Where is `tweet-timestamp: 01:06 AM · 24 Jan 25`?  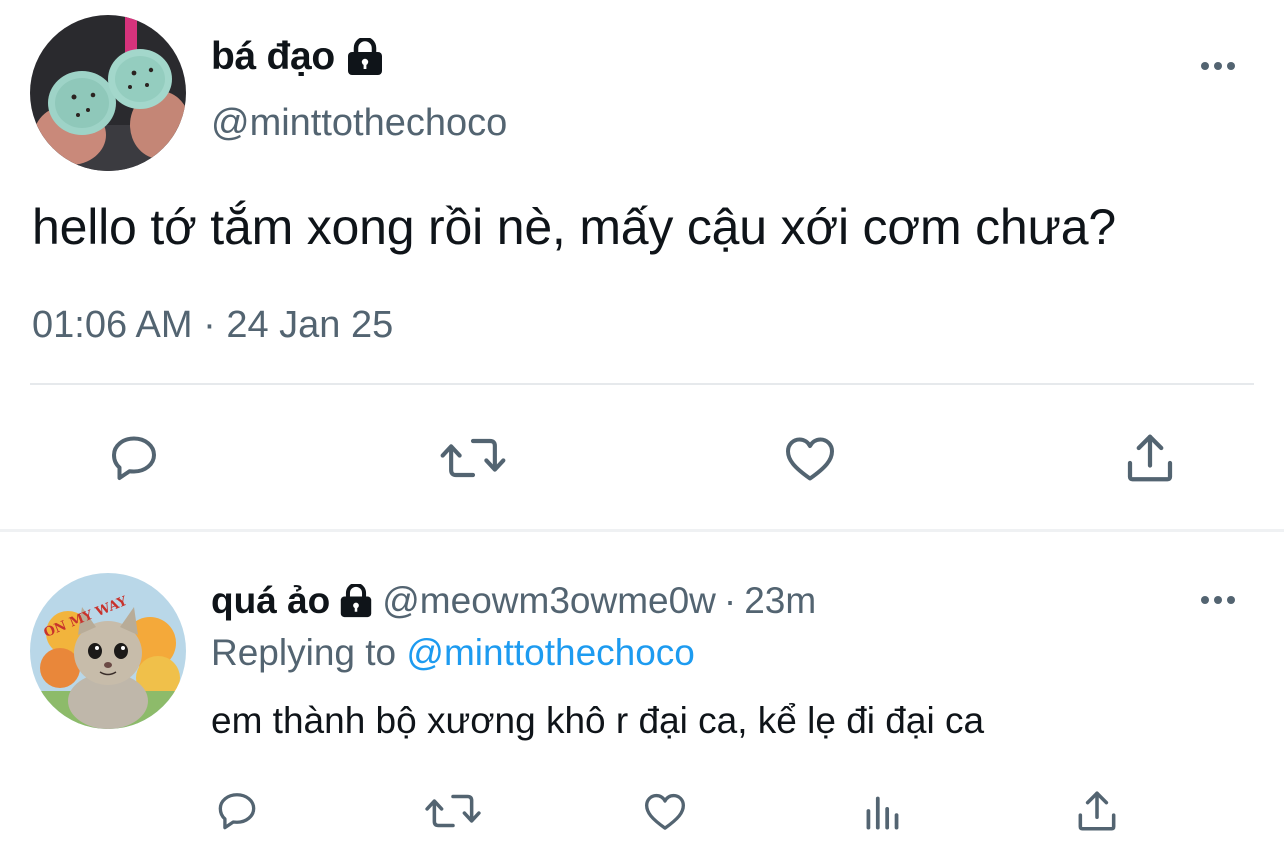
tweet-timestamp: 01:06 AM · 24 Jan 25 is located at coordinates (212, 325).